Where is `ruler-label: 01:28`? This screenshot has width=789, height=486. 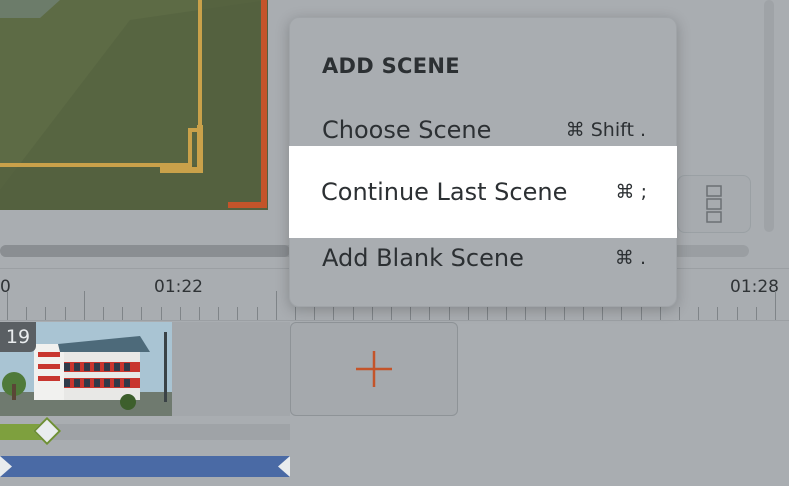 ruler-label: 01:28 is located at coordinates (754, 287).